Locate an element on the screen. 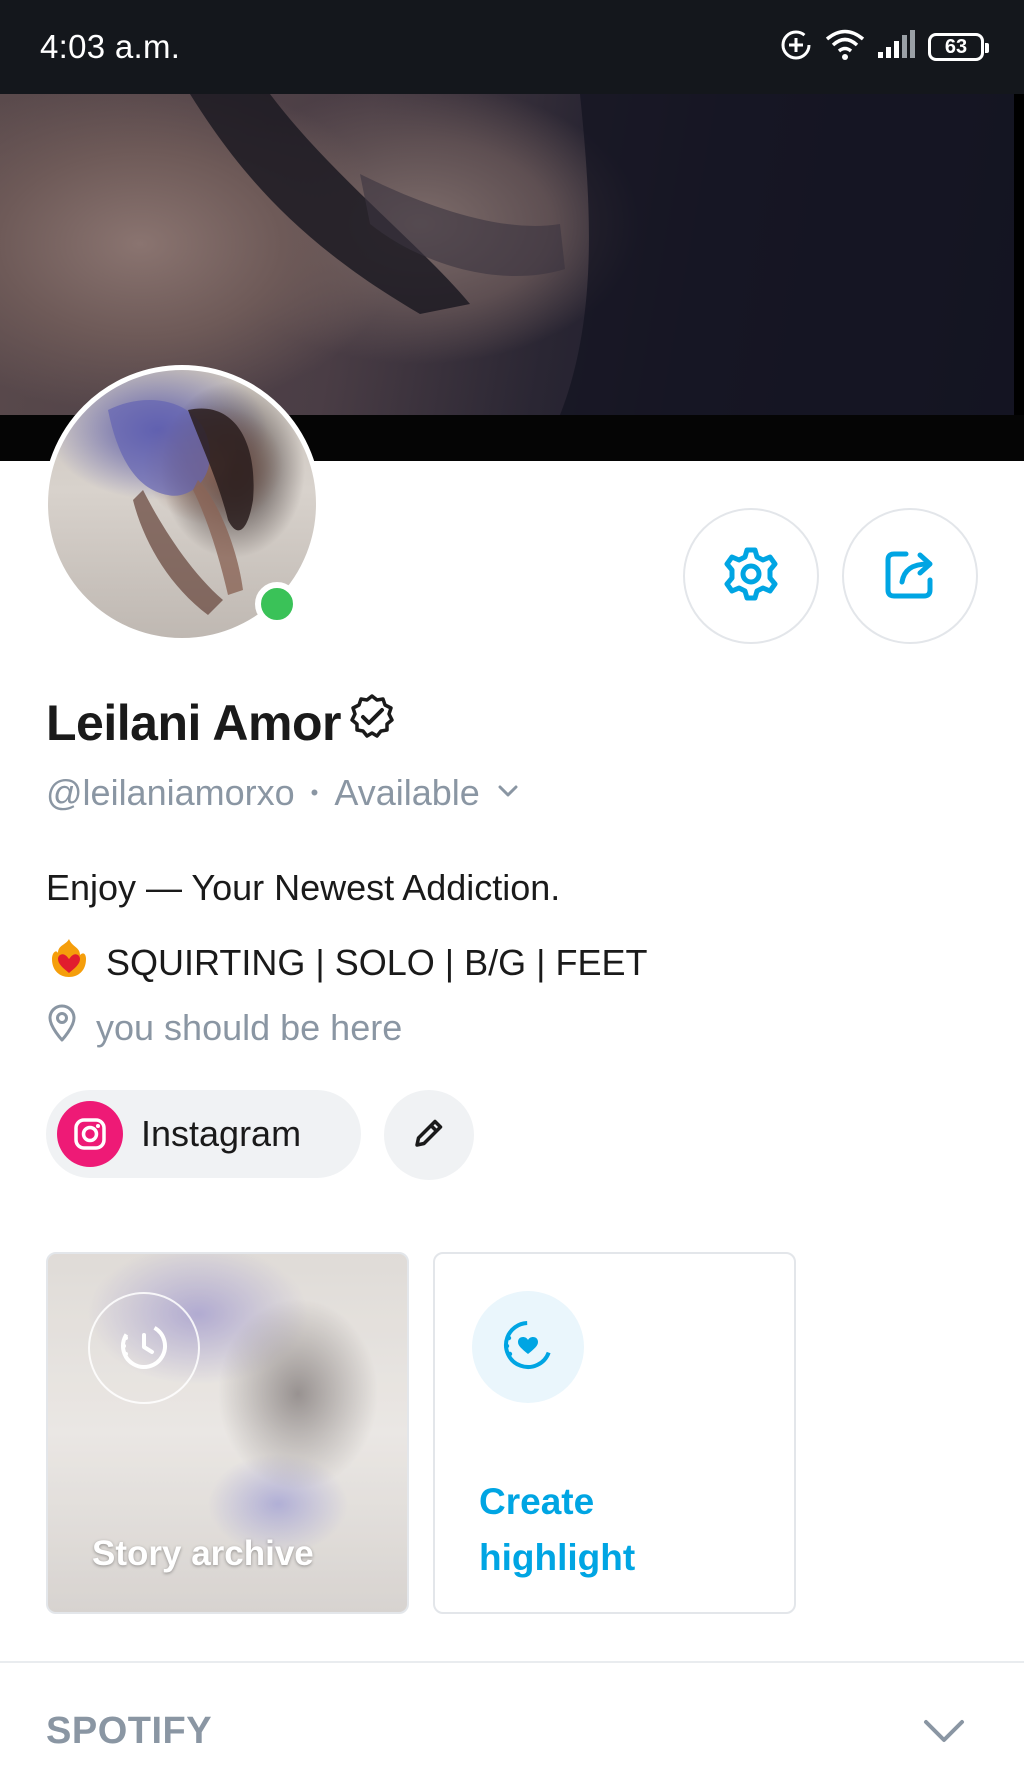 The width and height of the screenshot is (1024, 1775). bio-text-2: SQUIRTING | SOLO | B/G | FEET is located at coordinates (377, 962).